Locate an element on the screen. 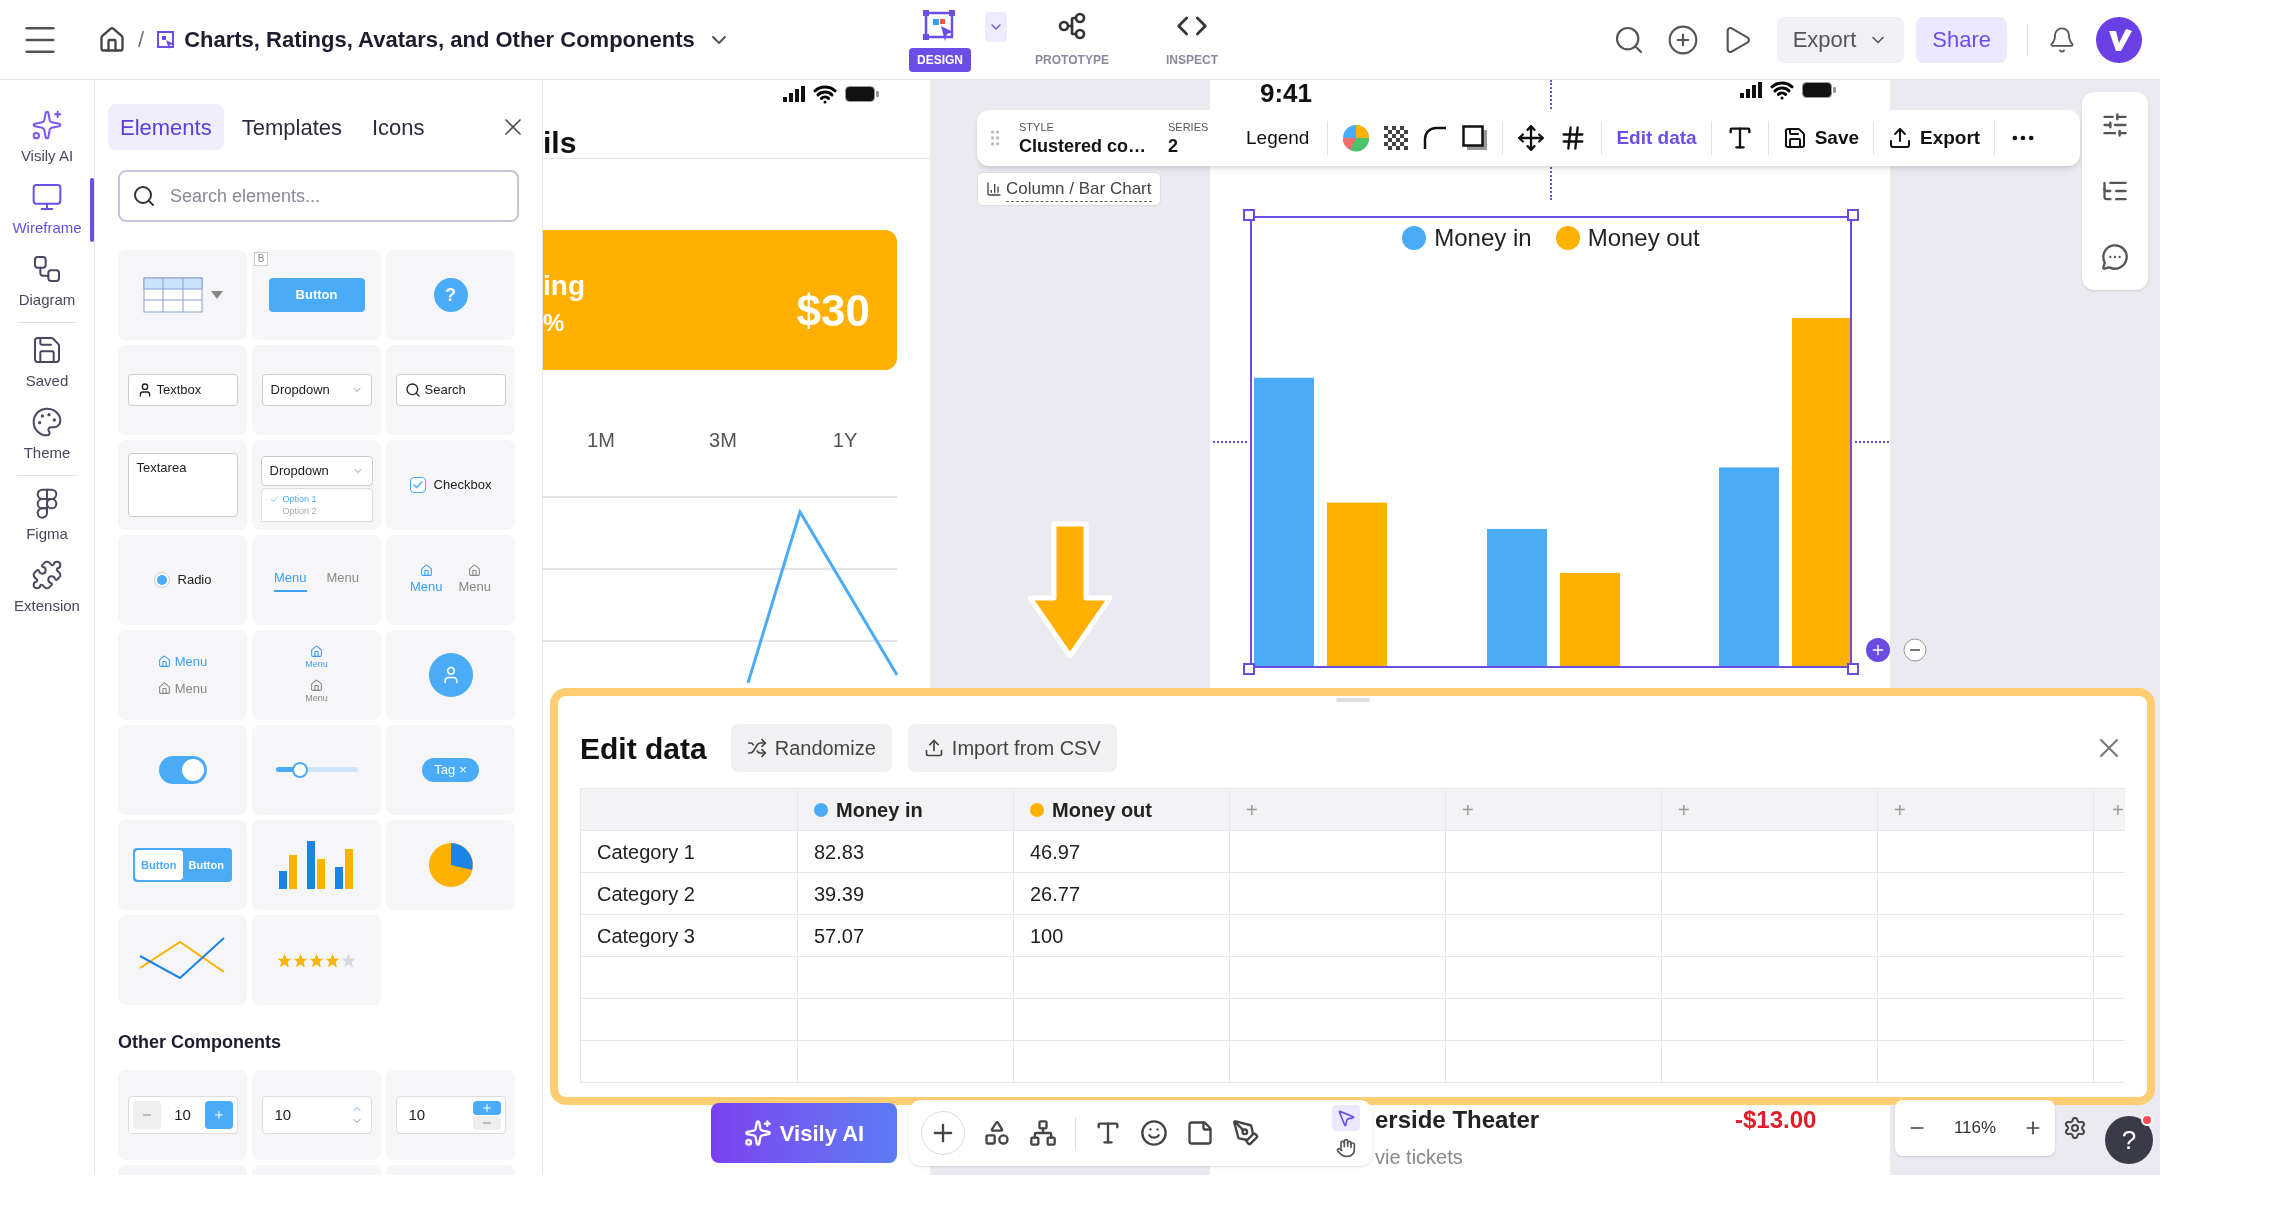  avatar is located at coordinates (2119, 39).